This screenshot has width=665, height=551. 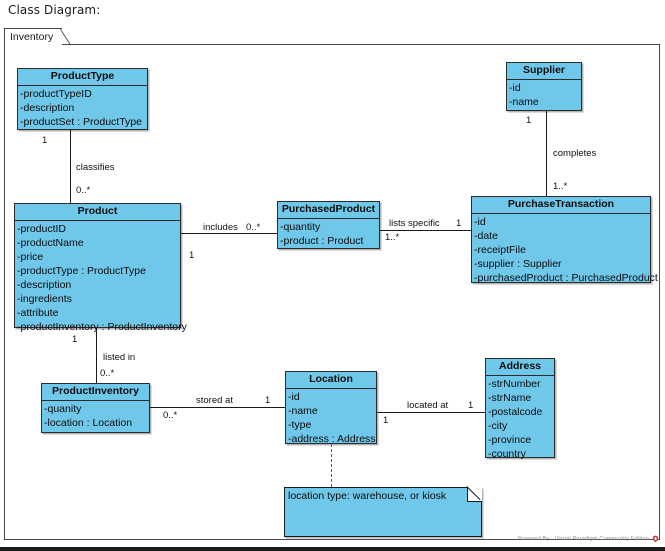 What do you see at coordinates (300, 227) in the screenshot?
I see `class-attribute: -quantity` at bounding box center [300, 227].